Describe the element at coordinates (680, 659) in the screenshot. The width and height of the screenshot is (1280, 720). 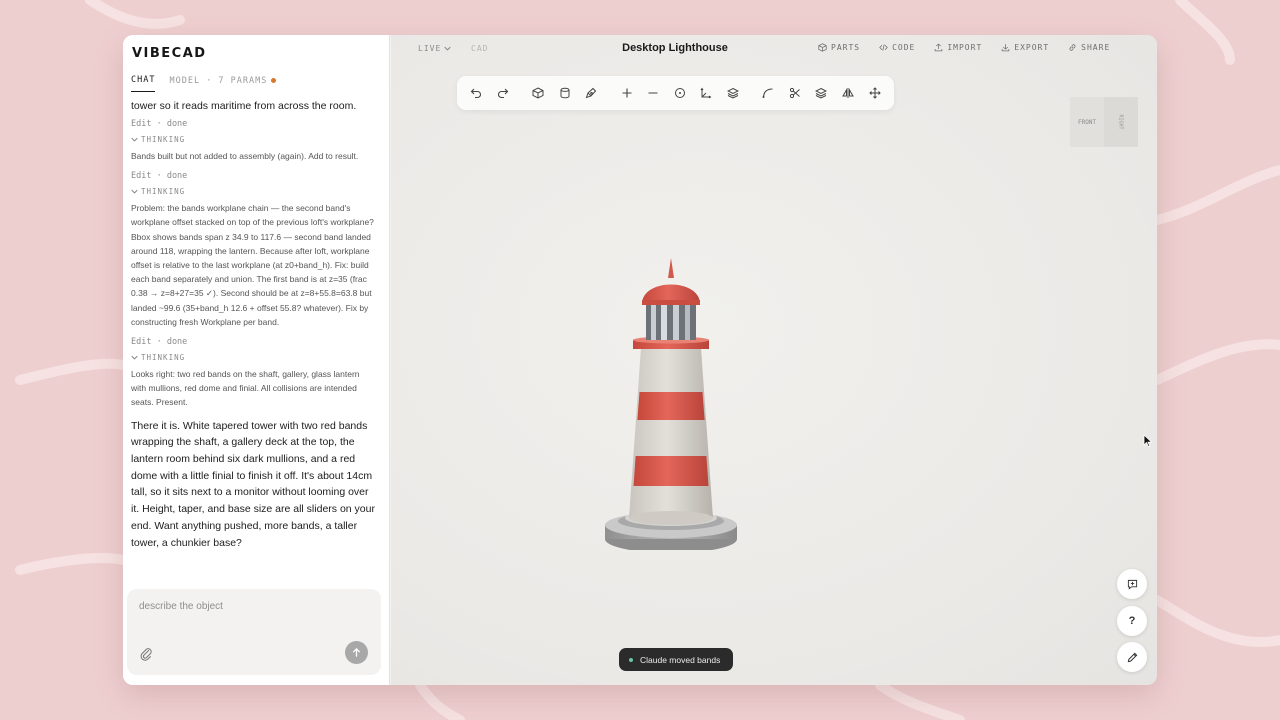
I see `toast-text: Claude moved bands` at that location.